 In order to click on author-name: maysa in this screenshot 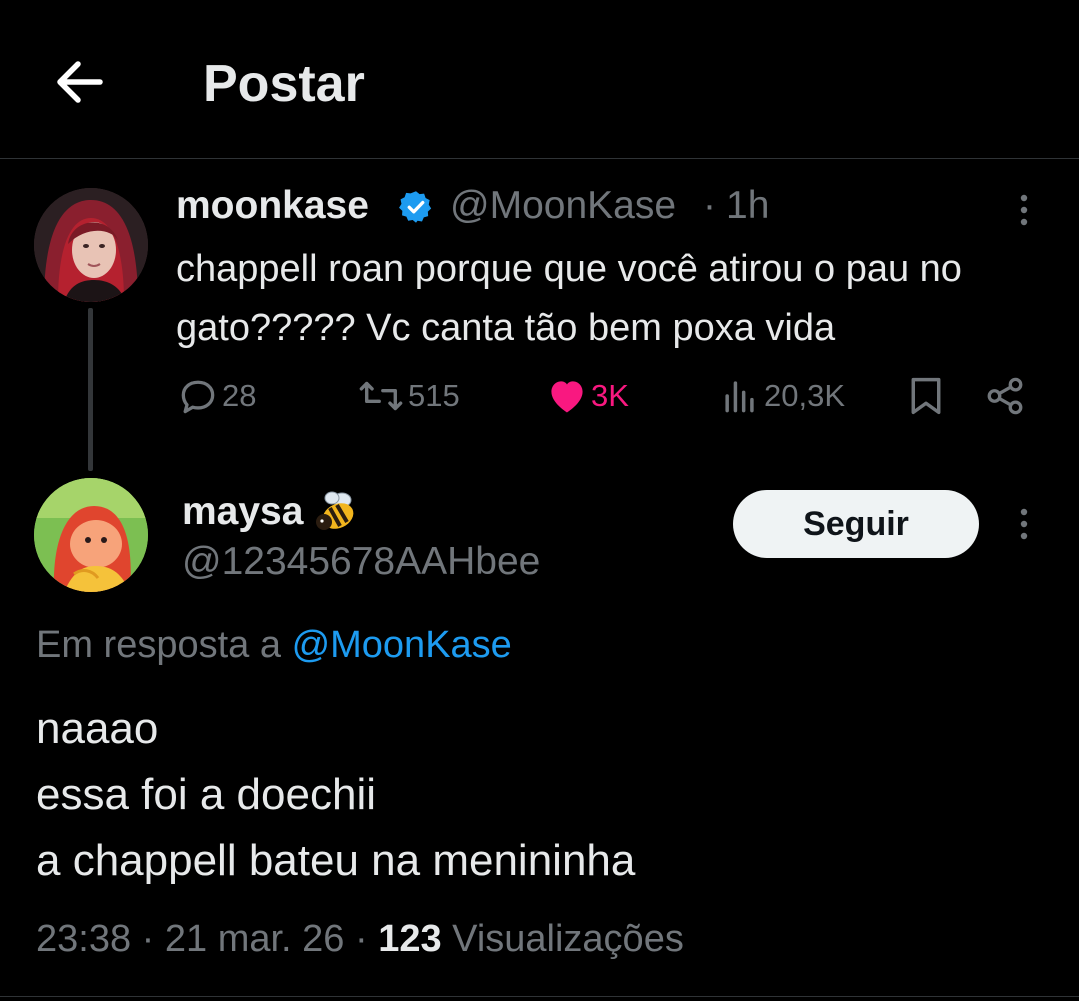, I will do `click(242, 512)`.